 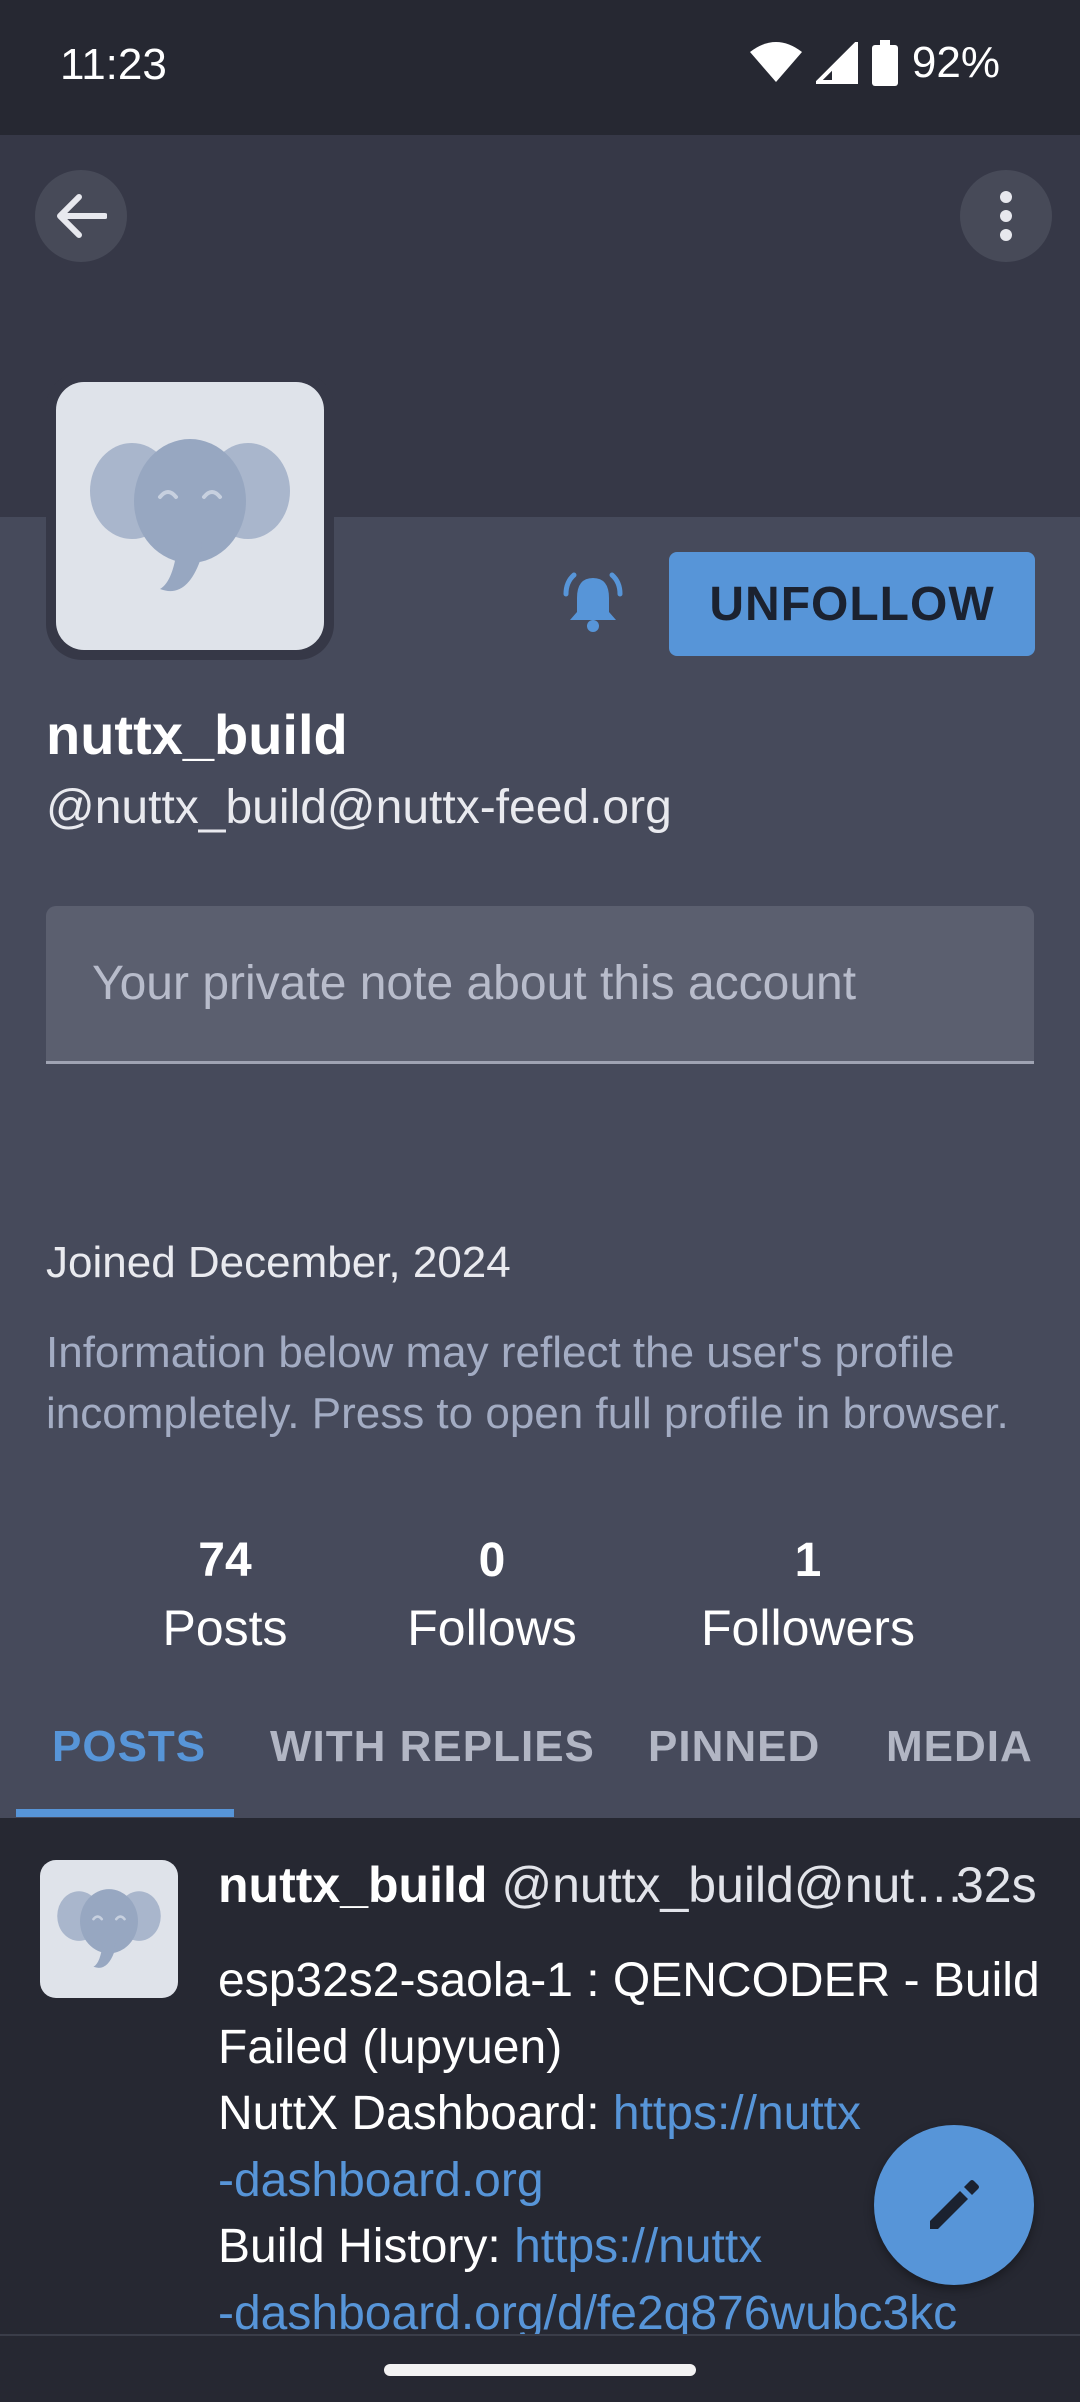 I want to click on dashboard-link-part-1: https://nuttx, so click(x=737, y=2113).